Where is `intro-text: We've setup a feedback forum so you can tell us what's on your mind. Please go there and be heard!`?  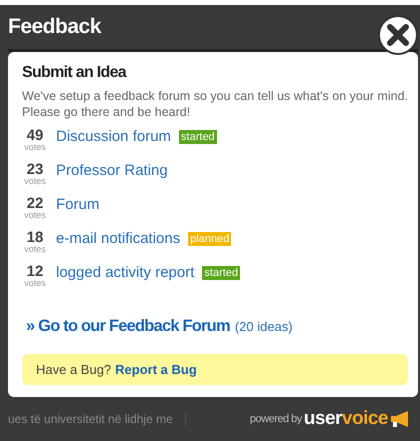
intro-text: We've setup a feedback forum so you can tell us what's on your mind. Please go there and be heard! is located at coordinates (215, 104).